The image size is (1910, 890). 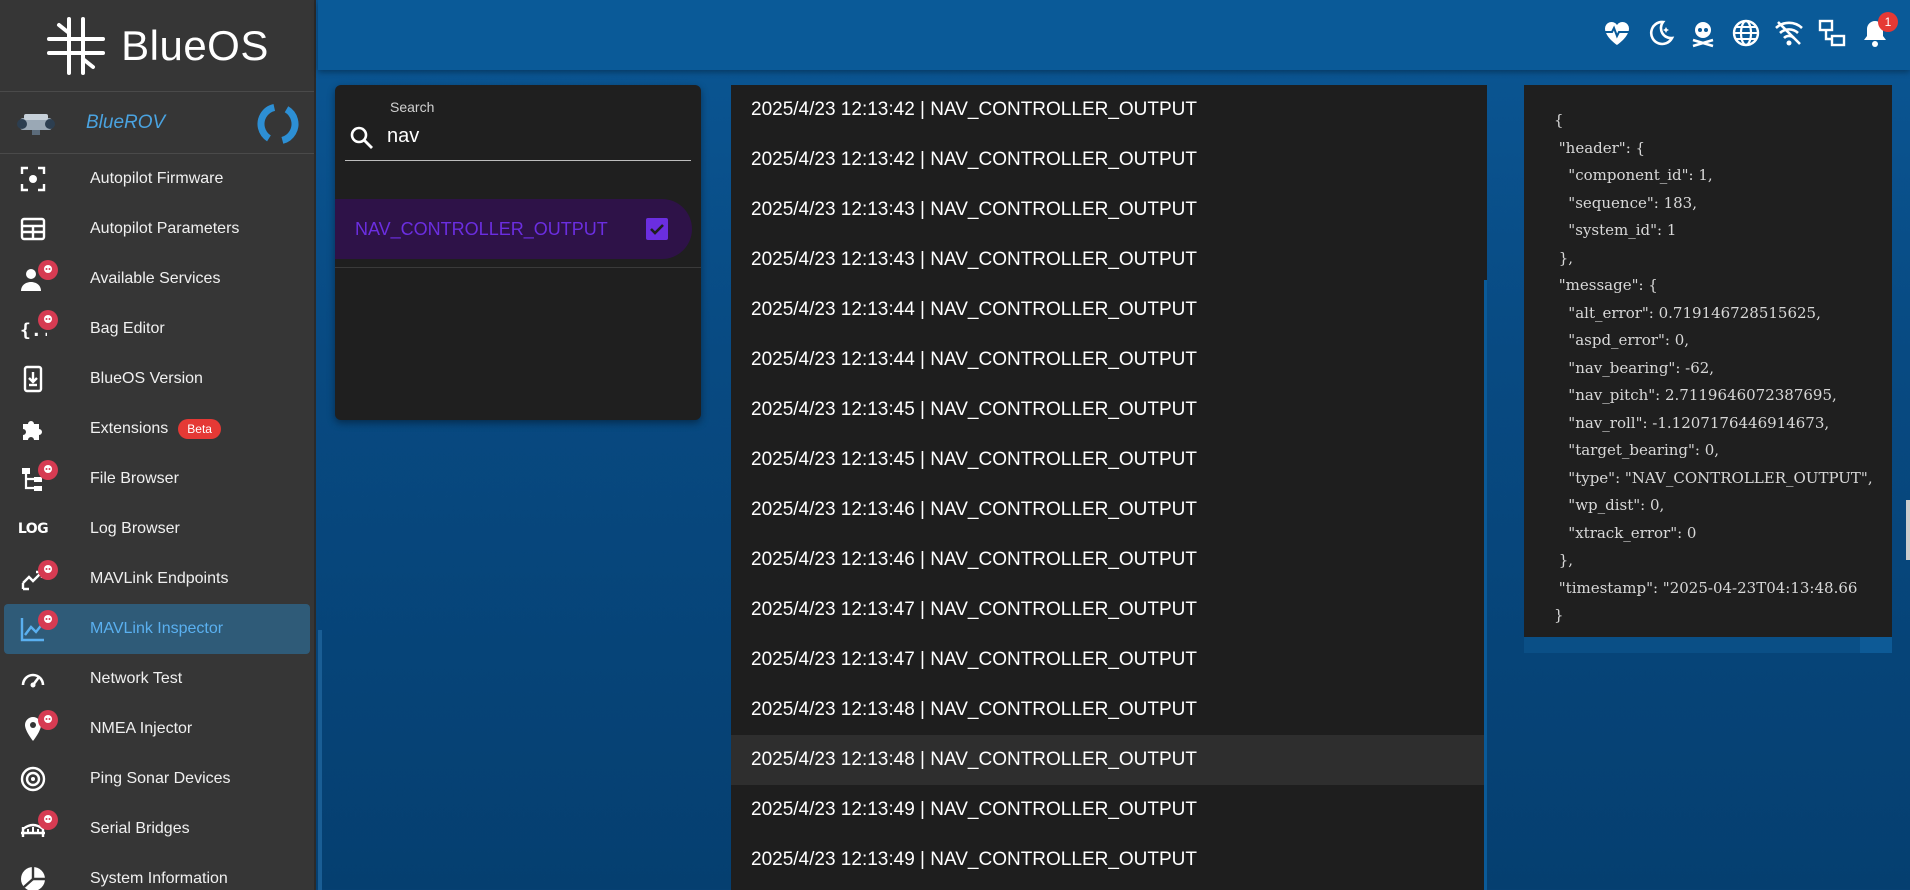 What do you see at coordinates (33, 779) in the screenshot?
I see `sonar-icon` at bounding box center [33, 779].